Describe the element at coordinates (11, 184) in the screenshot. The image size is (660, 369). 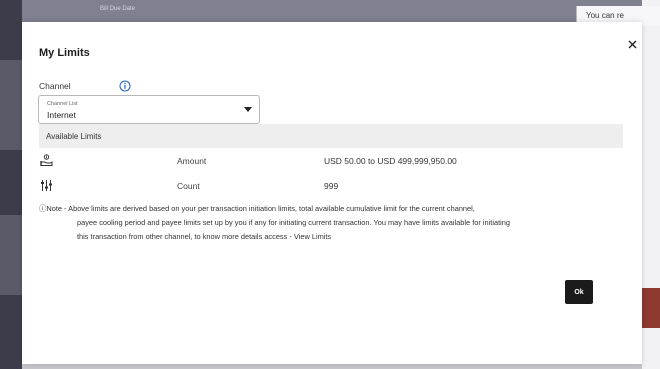
I see `background-left-panel` at that location.